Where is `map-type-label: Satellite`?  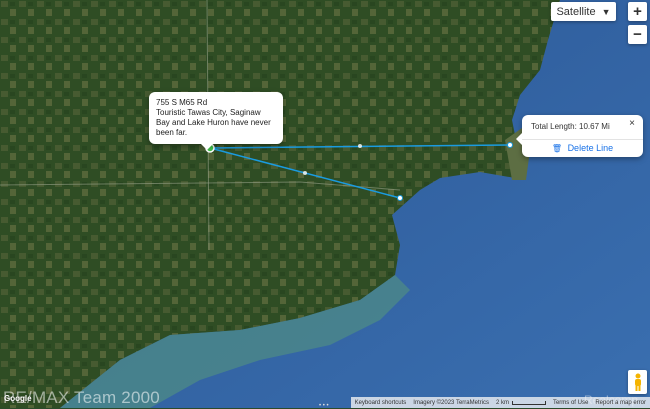 map-type-label: Satellite is located at coordinates (576, 11).